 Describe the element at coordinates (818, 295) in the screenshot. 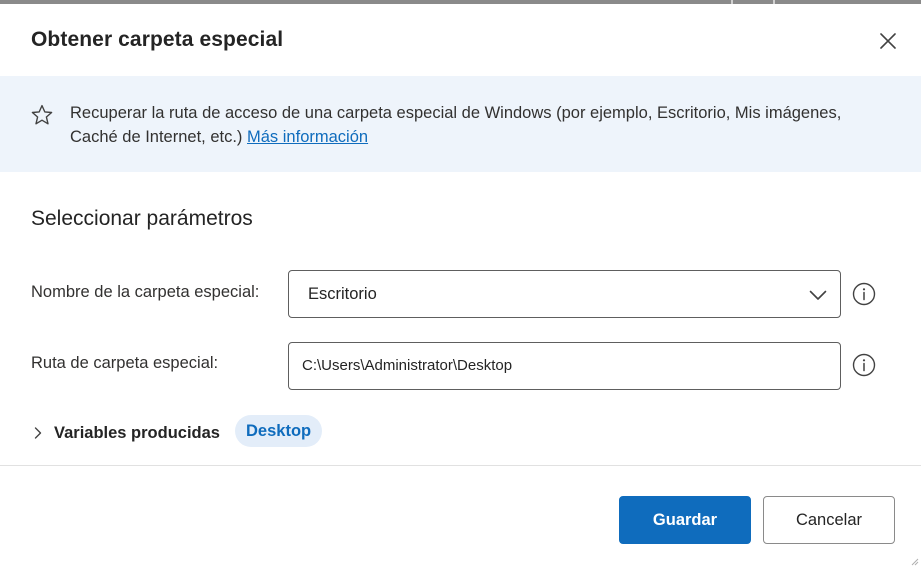

I see `chevron-down-icon` at that location.